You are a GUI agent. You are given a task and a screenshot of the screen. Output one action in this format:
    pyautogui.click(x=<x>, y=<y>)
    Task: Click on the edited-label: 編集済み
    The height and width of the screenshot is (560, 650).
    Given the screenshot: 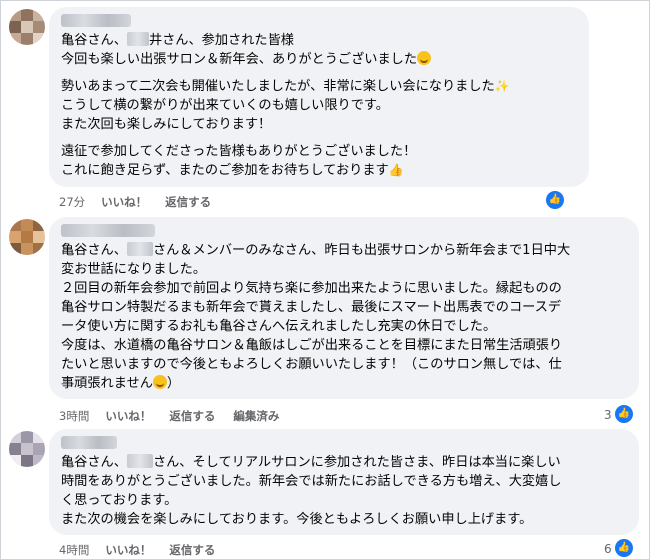 What is the action you would take?
    pyautogui.click(x=256, y=416)
    